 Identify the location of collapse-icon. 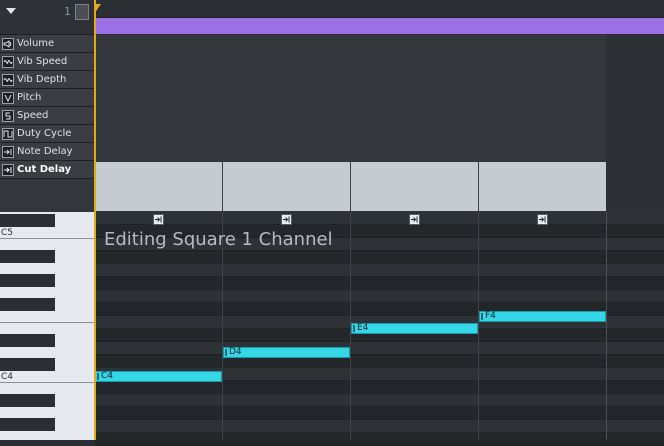
(11, 11).